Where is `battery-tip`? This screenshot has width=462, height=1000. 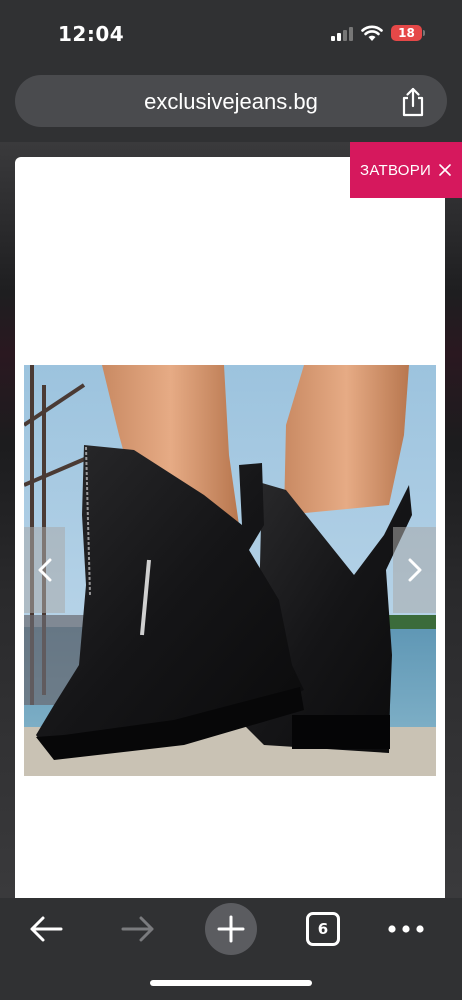
battery-tip is located at coordinates (424, 33).